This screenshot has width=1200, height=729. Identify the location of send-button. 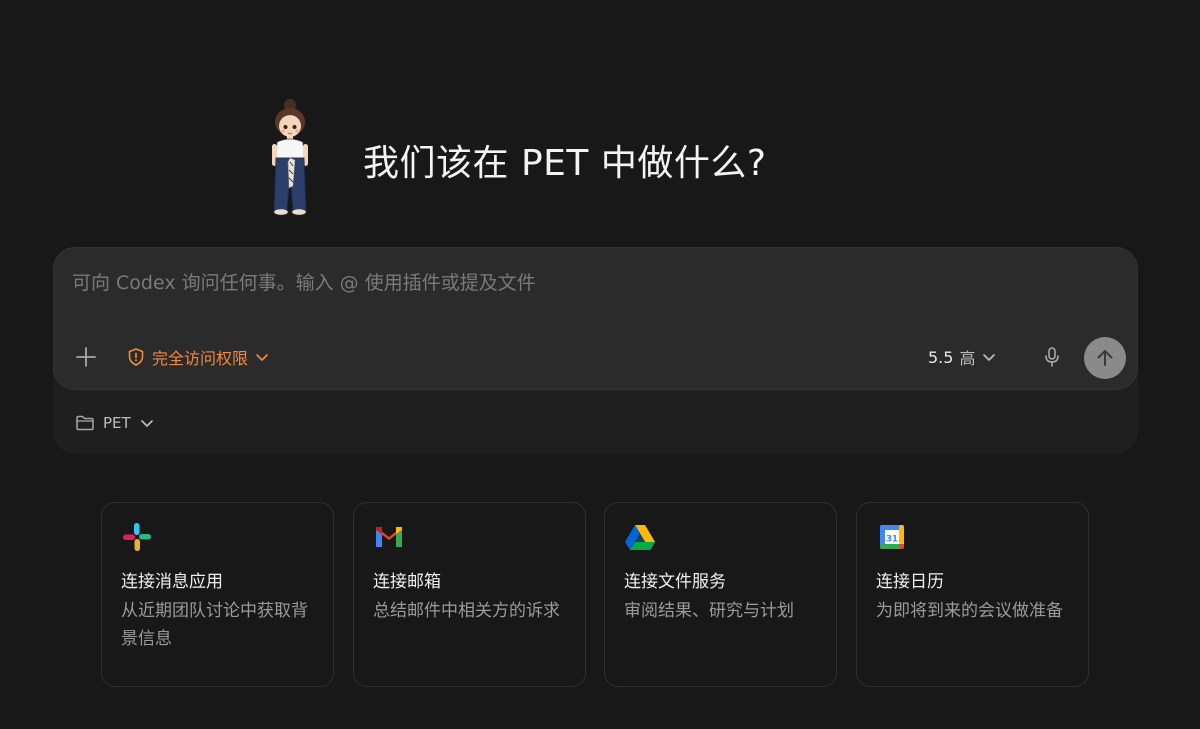
(1105, 358).